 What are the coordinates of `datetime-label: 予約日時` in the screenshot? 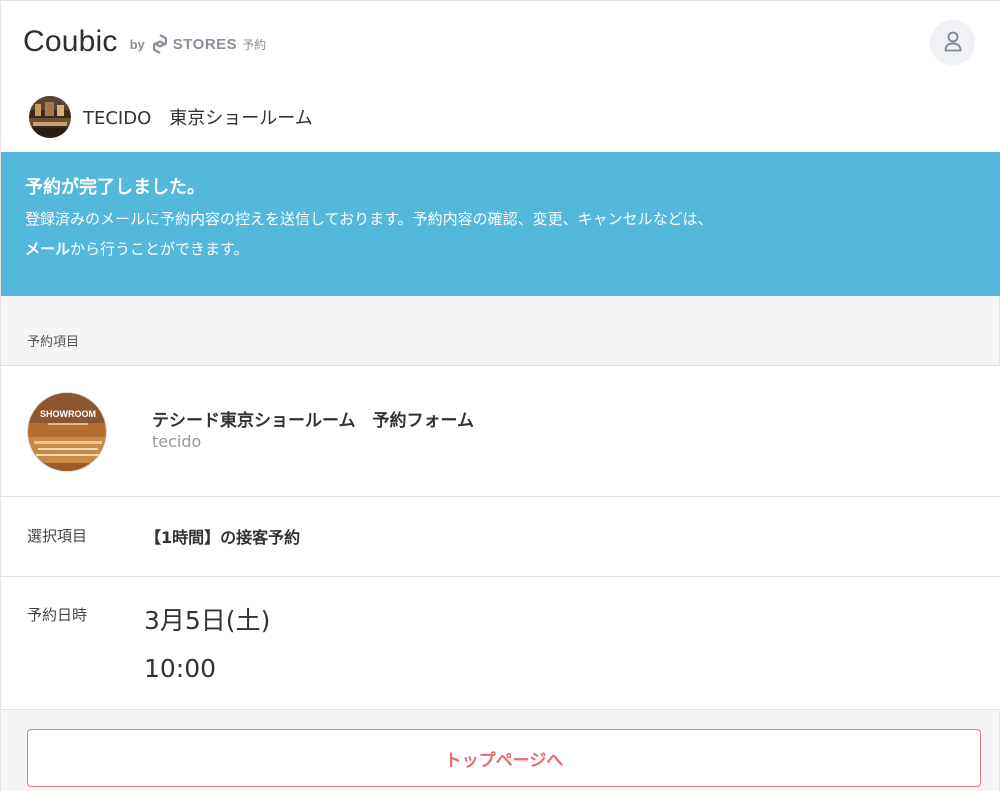 It's located at (57, 615).